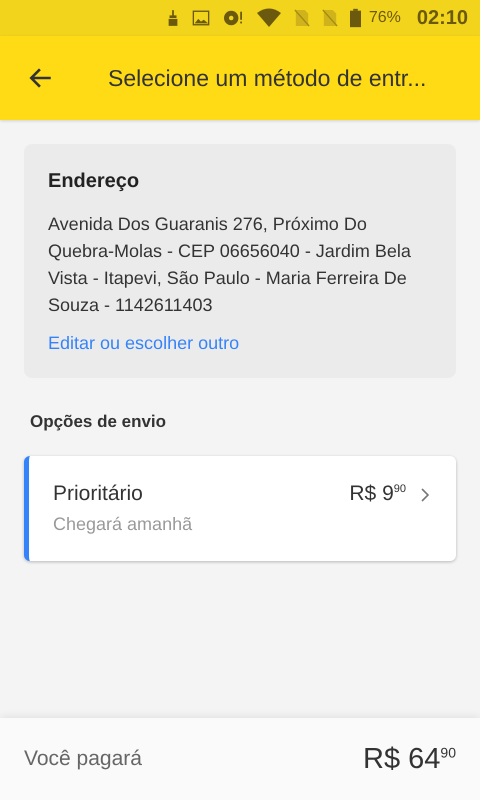 This screenshot has width=480, height=800. What do you see at coordinates (99, 422) in the screenshot?
I see `section-heading: Opções de envio` at bounding box center [99, 422].